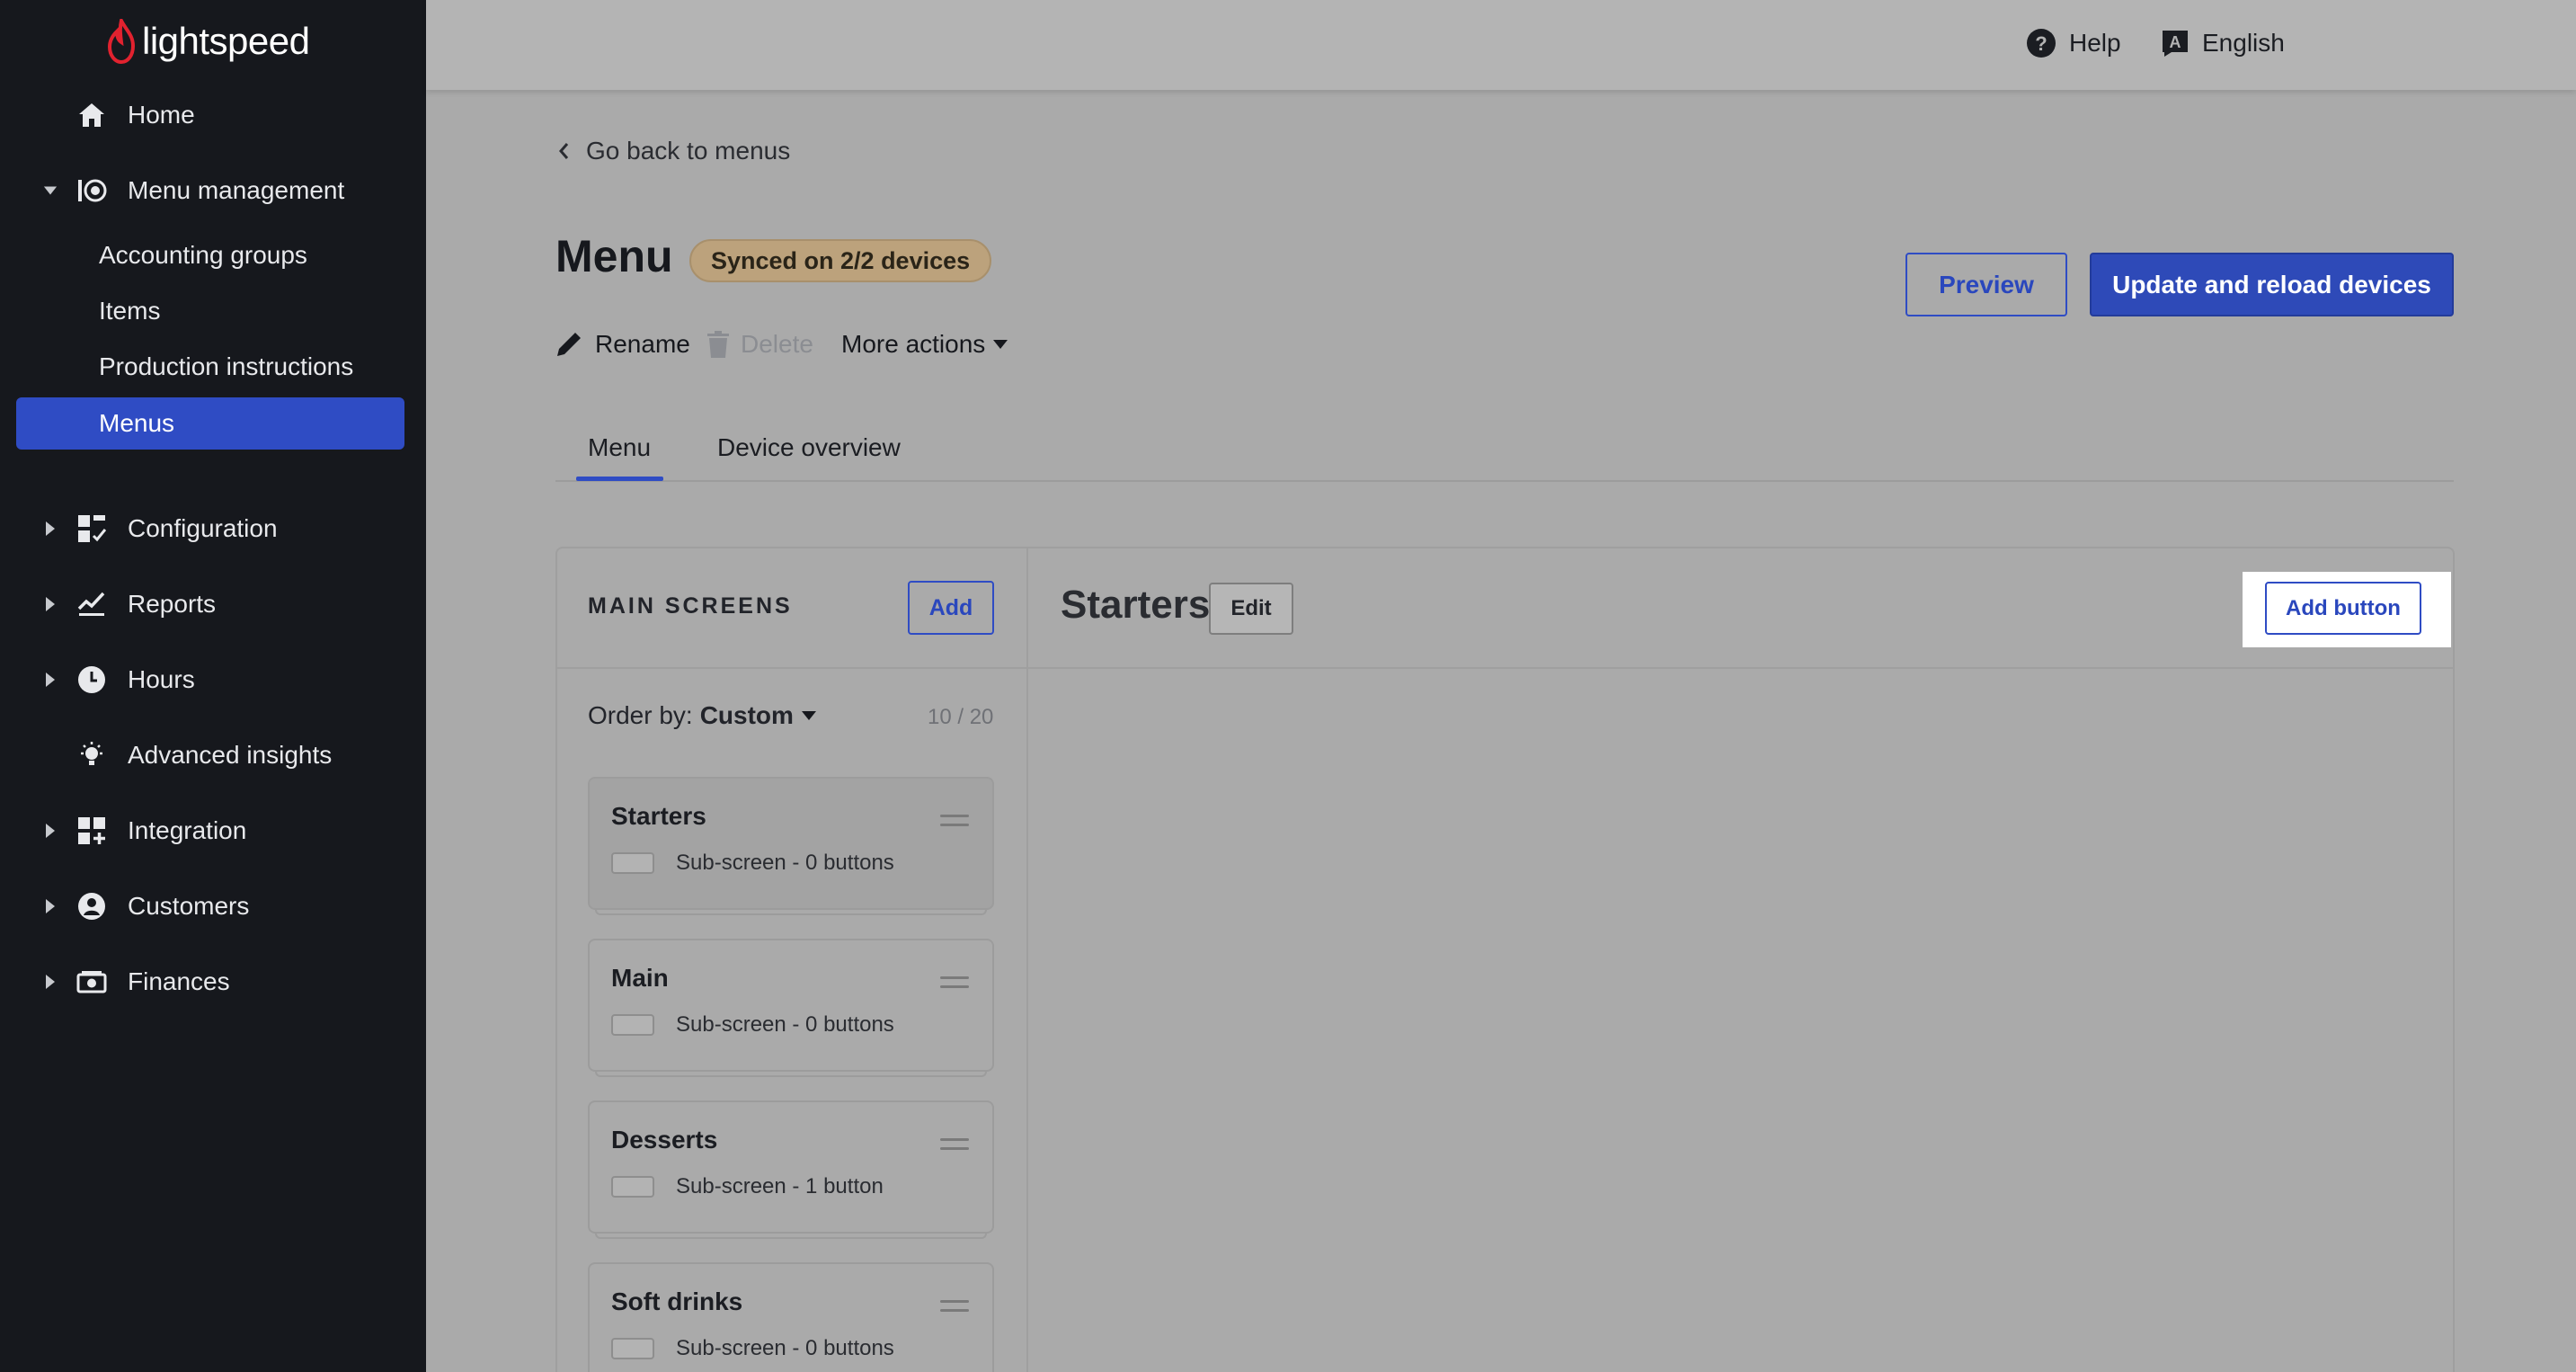 Image resolution: width=2576 pixels, height=1372 pixels. What do you see at coordinates (718, 345) in the screenshot?
I see `trash-icon` at bounding box center [718, 345].